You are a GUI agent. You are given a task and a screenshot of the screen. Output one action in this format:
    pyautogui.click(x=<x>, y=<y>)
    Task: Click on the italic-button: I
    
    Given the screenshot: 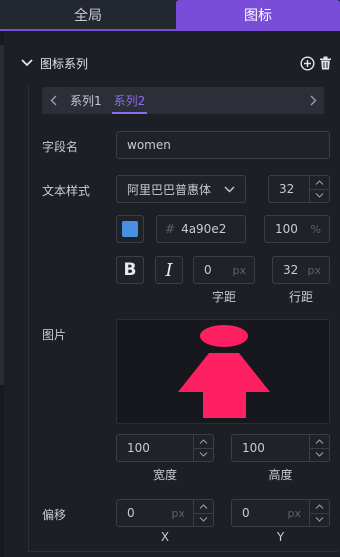 What is the action you would take?
    pyautogui.click(x=169, y=270)
    